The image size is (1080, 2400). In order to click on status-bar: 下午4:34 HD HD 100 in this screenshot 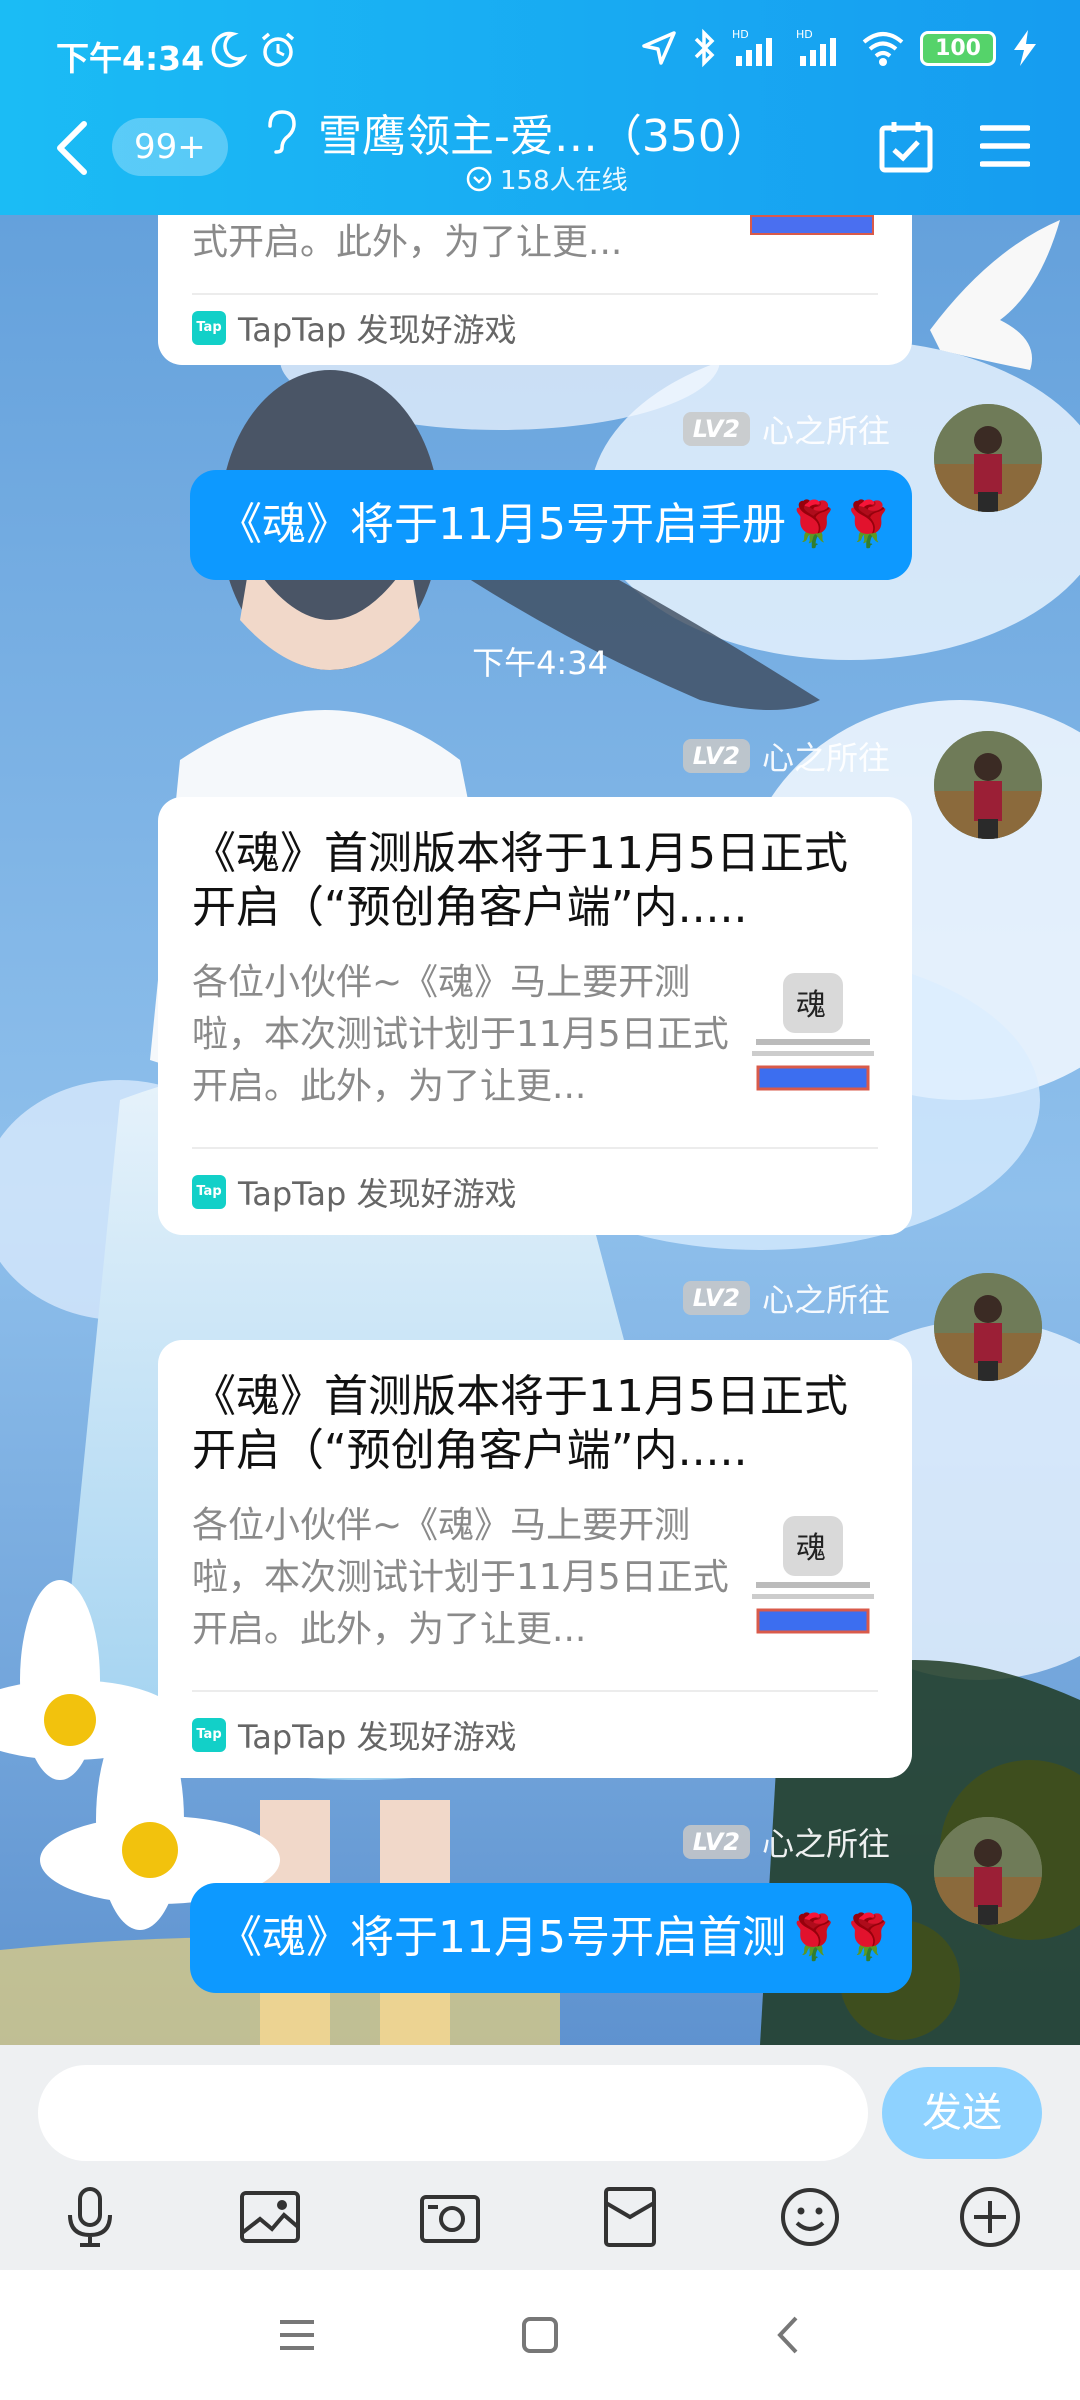, I will do `click(540, 53)`.